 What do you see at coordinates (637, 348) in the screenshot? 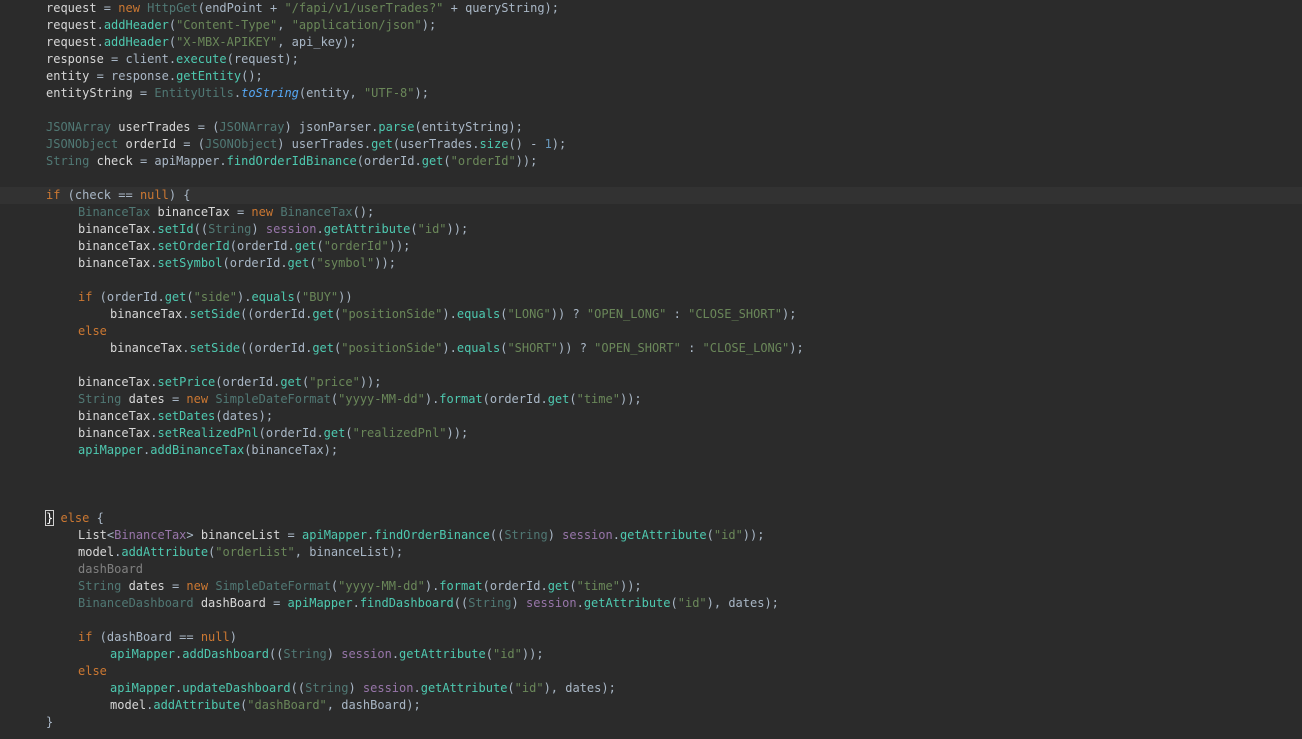
I see `code-token-str: "OPEN_SHORT"` at bounding box center [637, 348].